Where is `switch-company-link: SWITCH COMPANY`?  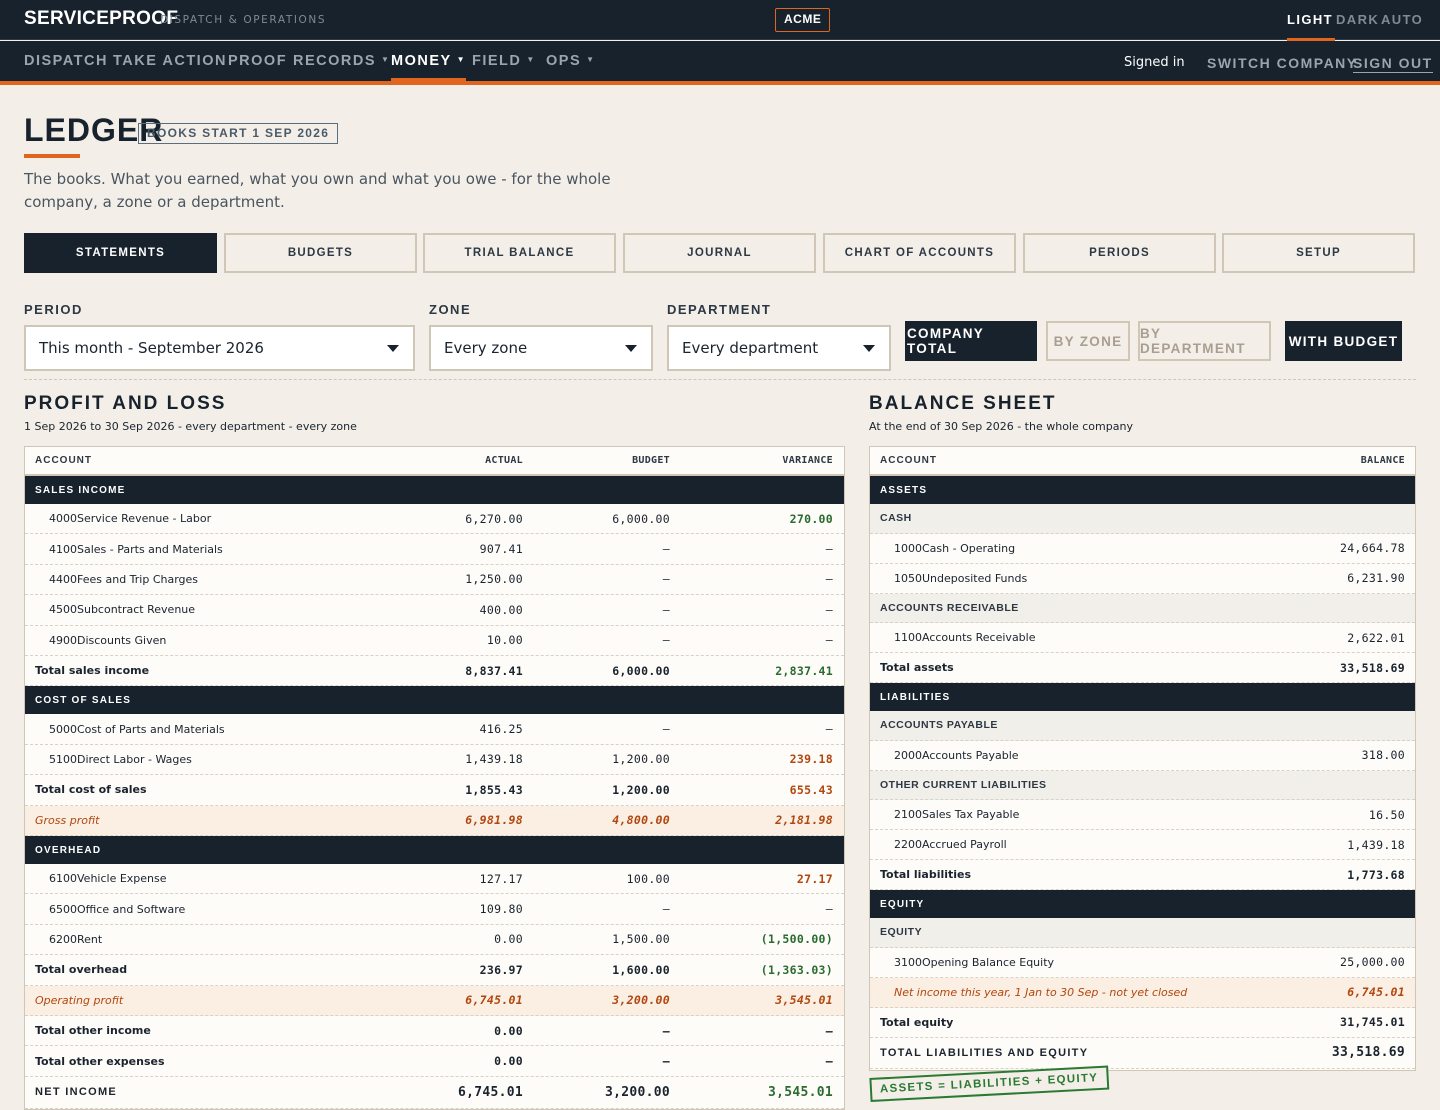
switch-company-link: SWITCH COMPANY is located at coordinates (1282, 63).